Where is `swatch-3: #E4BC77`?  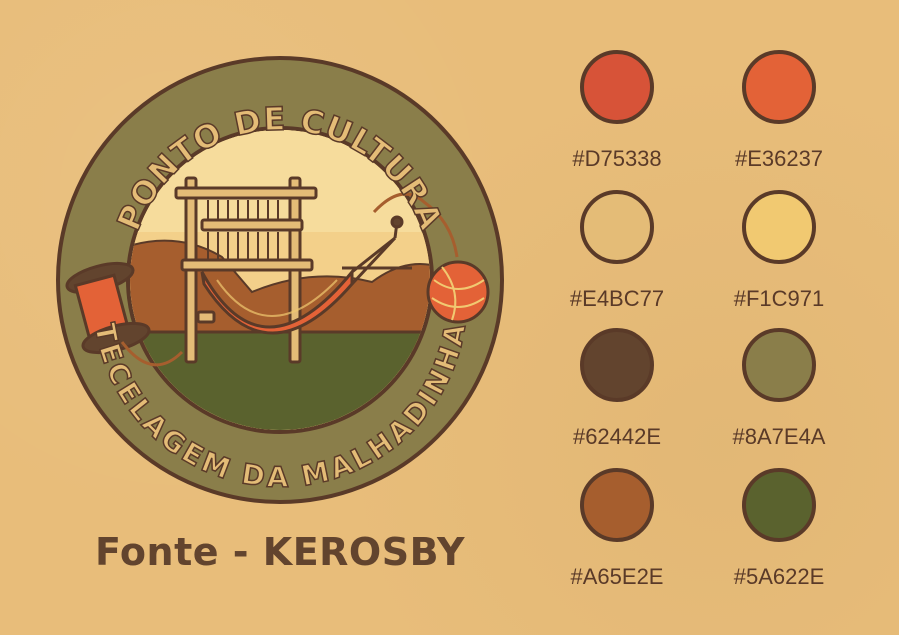
swatch-3: #E4BC77 is located at coordinates (620, 255).